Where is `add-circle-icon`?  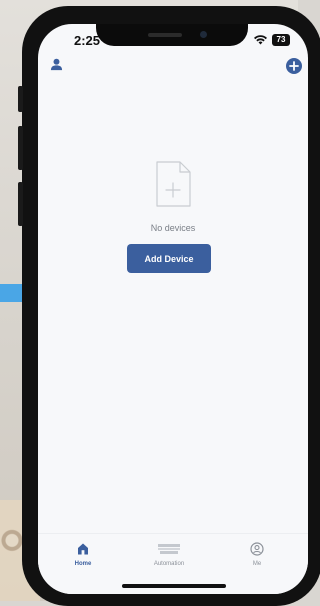 add-circle-icon is located at coordinates (294, 68).